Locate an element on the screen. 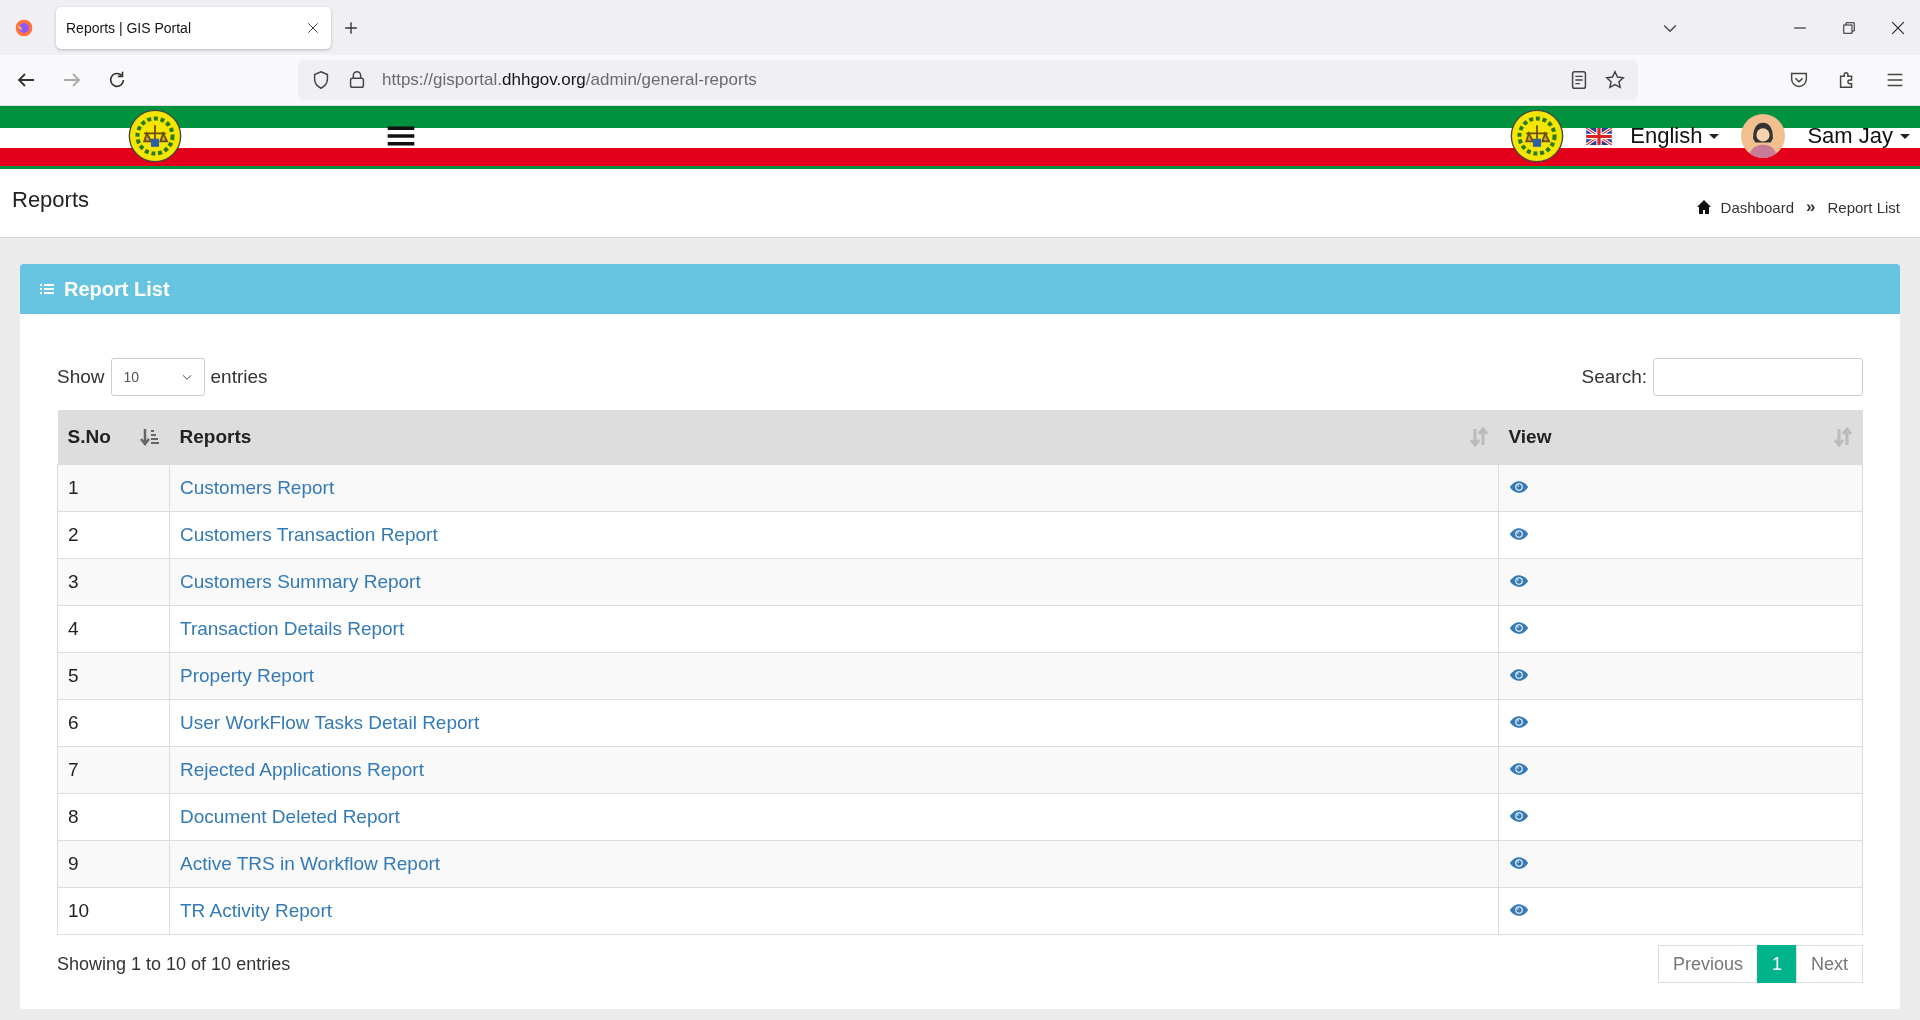 Image resolution: width=1920 pixels, height=1020 pixels. serial-number-cell: 3 is located at coordinates (113, 582).